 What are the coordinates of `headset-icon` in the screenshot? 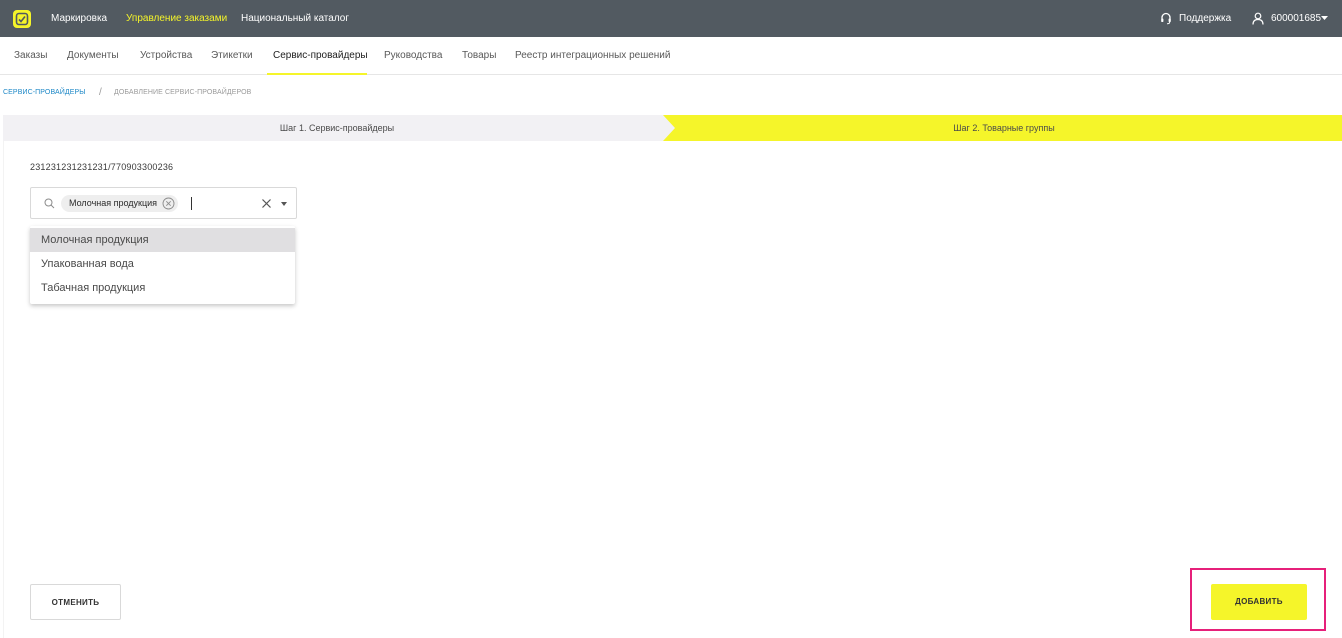 It's located at (1166, 18).